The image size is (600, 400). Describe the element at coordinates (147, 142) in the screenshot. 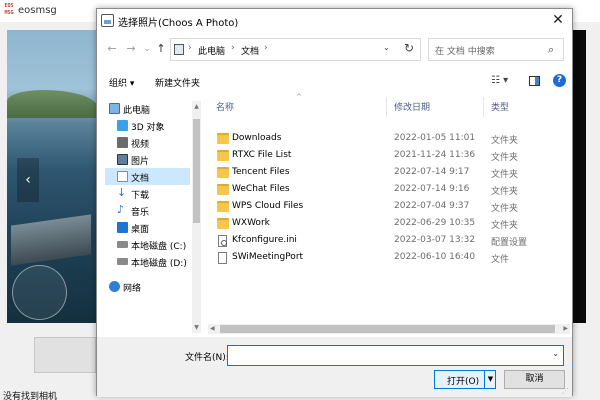

I see `sidebar-item-videos: 视频` at that location.